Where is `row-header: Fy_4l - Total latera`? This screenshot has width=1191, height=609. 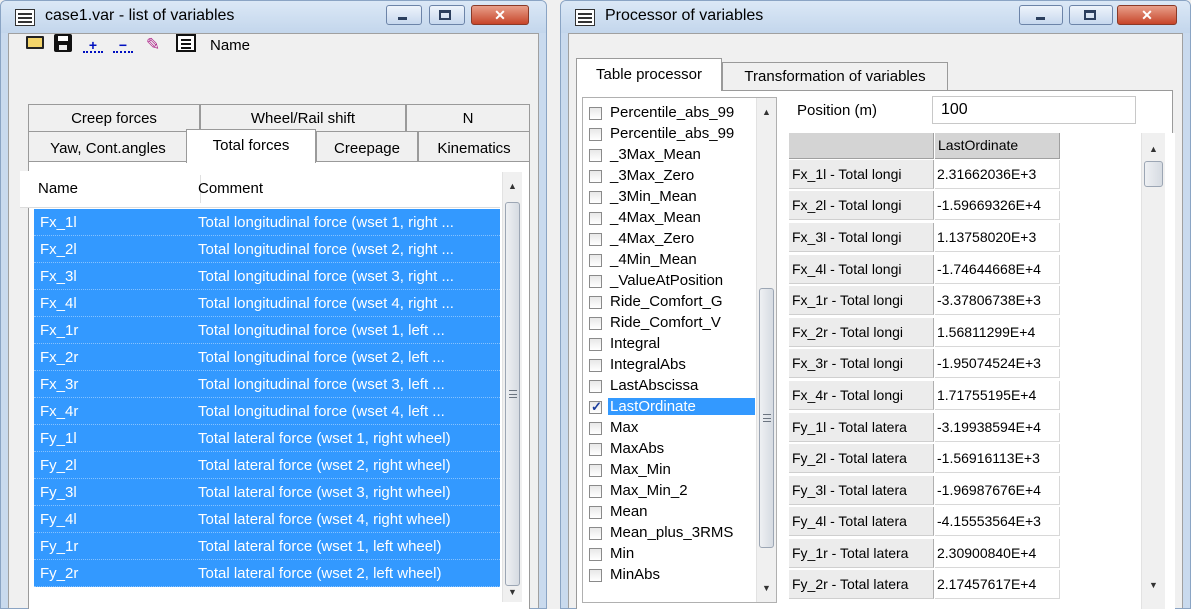
row-header: Fy_4l - Total latera is located at coordinates (861, 521).